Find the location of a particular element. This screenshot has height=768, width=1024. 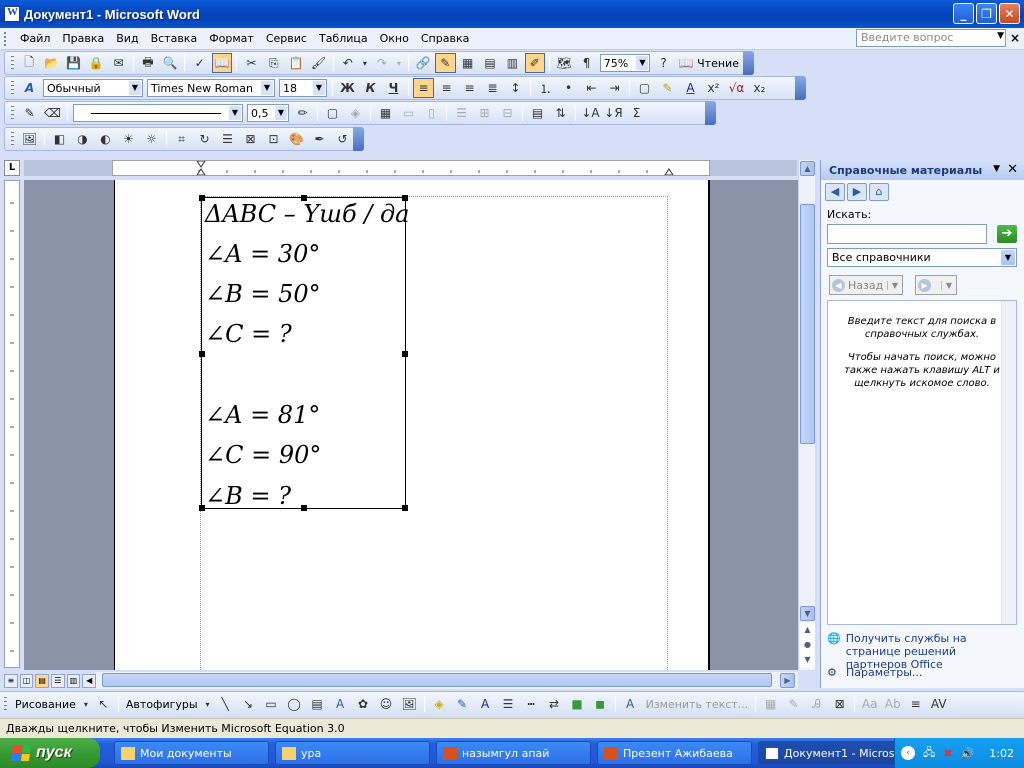

save-icon: 💾 is located at coordinates (74, 63).